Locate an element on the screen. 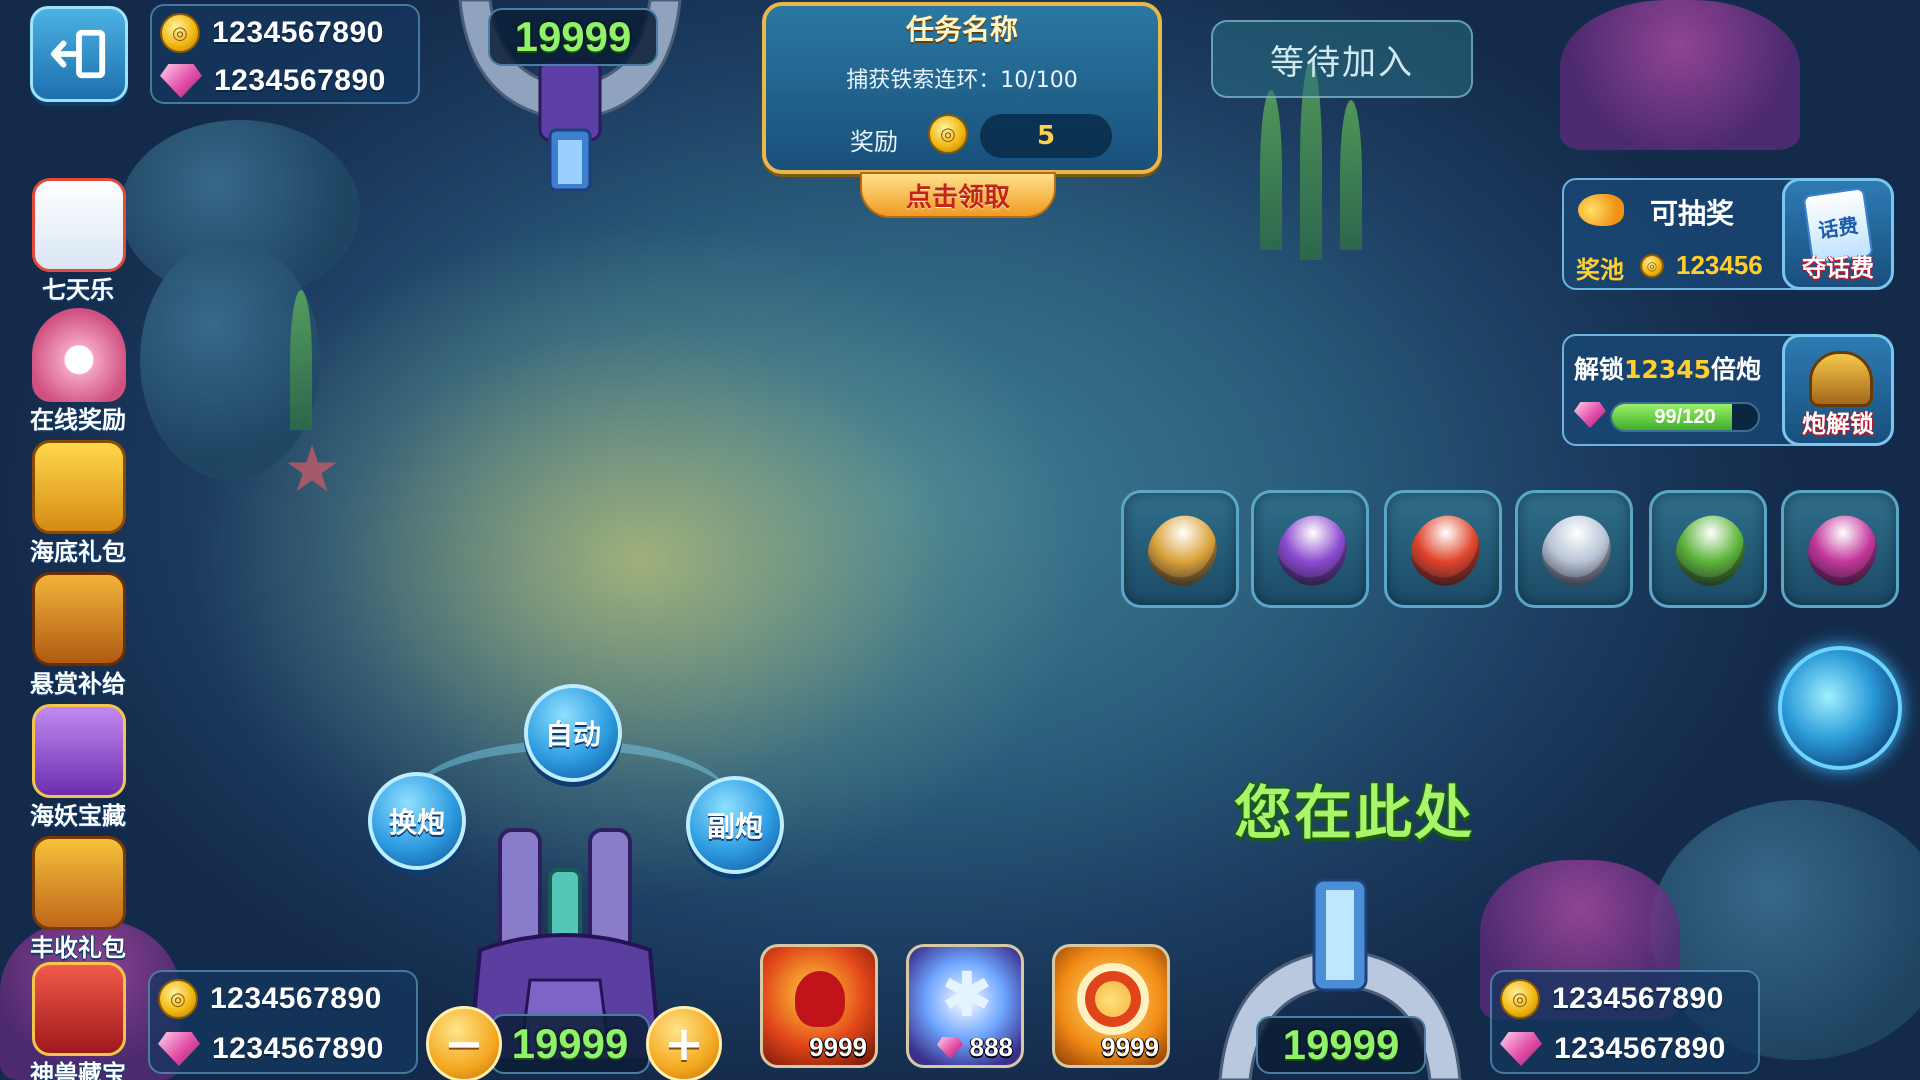 The height and width of the screenshot is (1080, 1920). unlock-progress-bar: 99/120 is located at coordinates (1685, 417).